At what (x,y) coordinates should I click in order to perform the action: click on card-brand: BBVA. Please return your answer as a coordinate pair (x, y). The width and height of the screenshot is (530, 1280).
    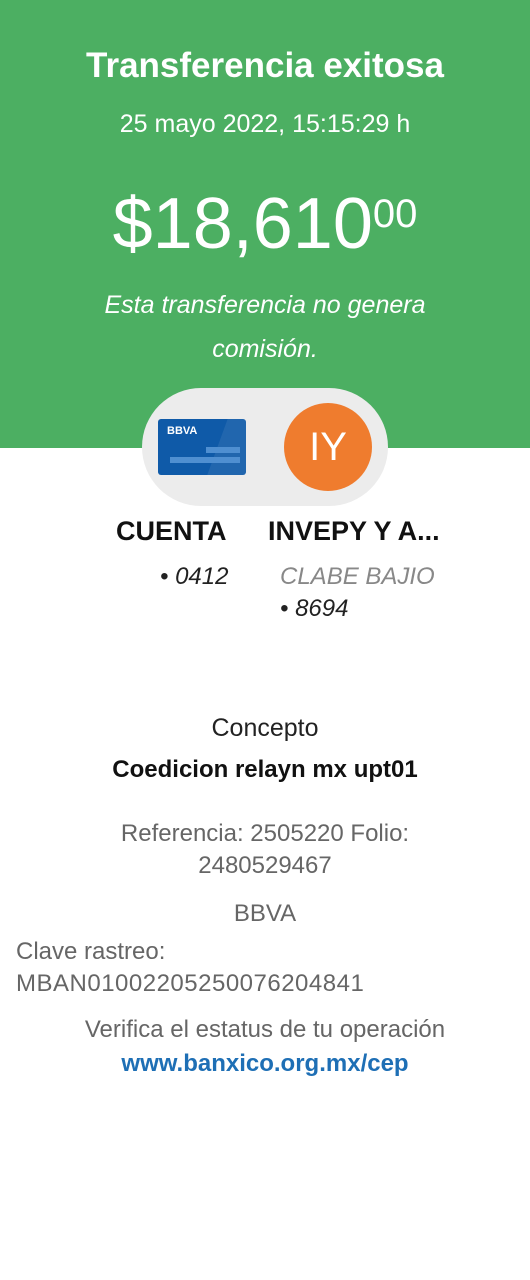
    Looking at the image, I should click on (182, 431).